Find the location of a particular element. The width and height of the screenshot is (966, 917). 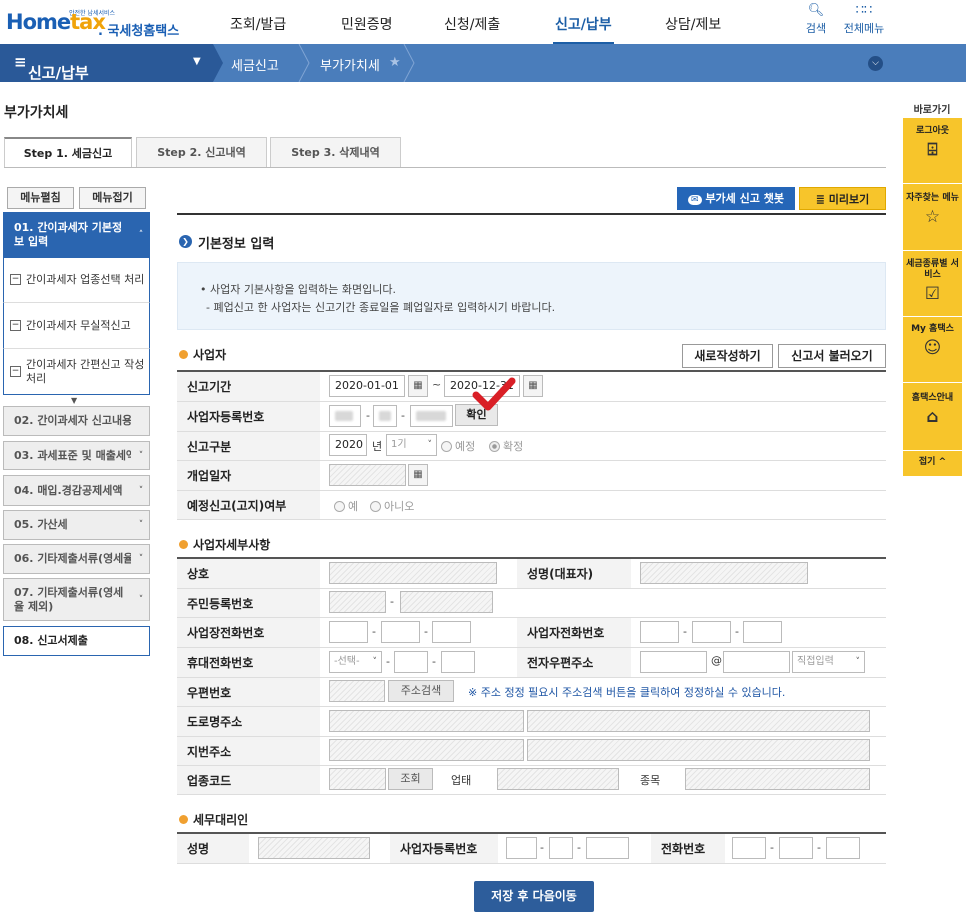

place-phone-2-input is located at coordinates (400, 632).